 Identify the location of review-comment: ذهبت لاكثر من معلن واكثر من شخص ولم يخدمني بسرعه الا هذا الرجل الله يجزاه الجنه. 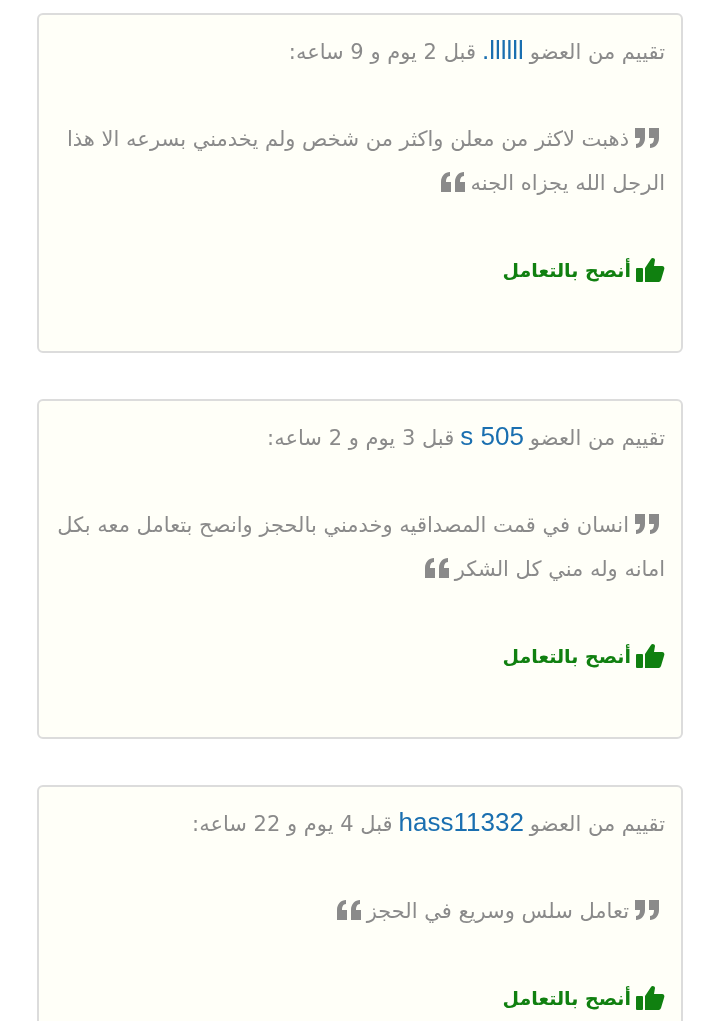
(365, 161).